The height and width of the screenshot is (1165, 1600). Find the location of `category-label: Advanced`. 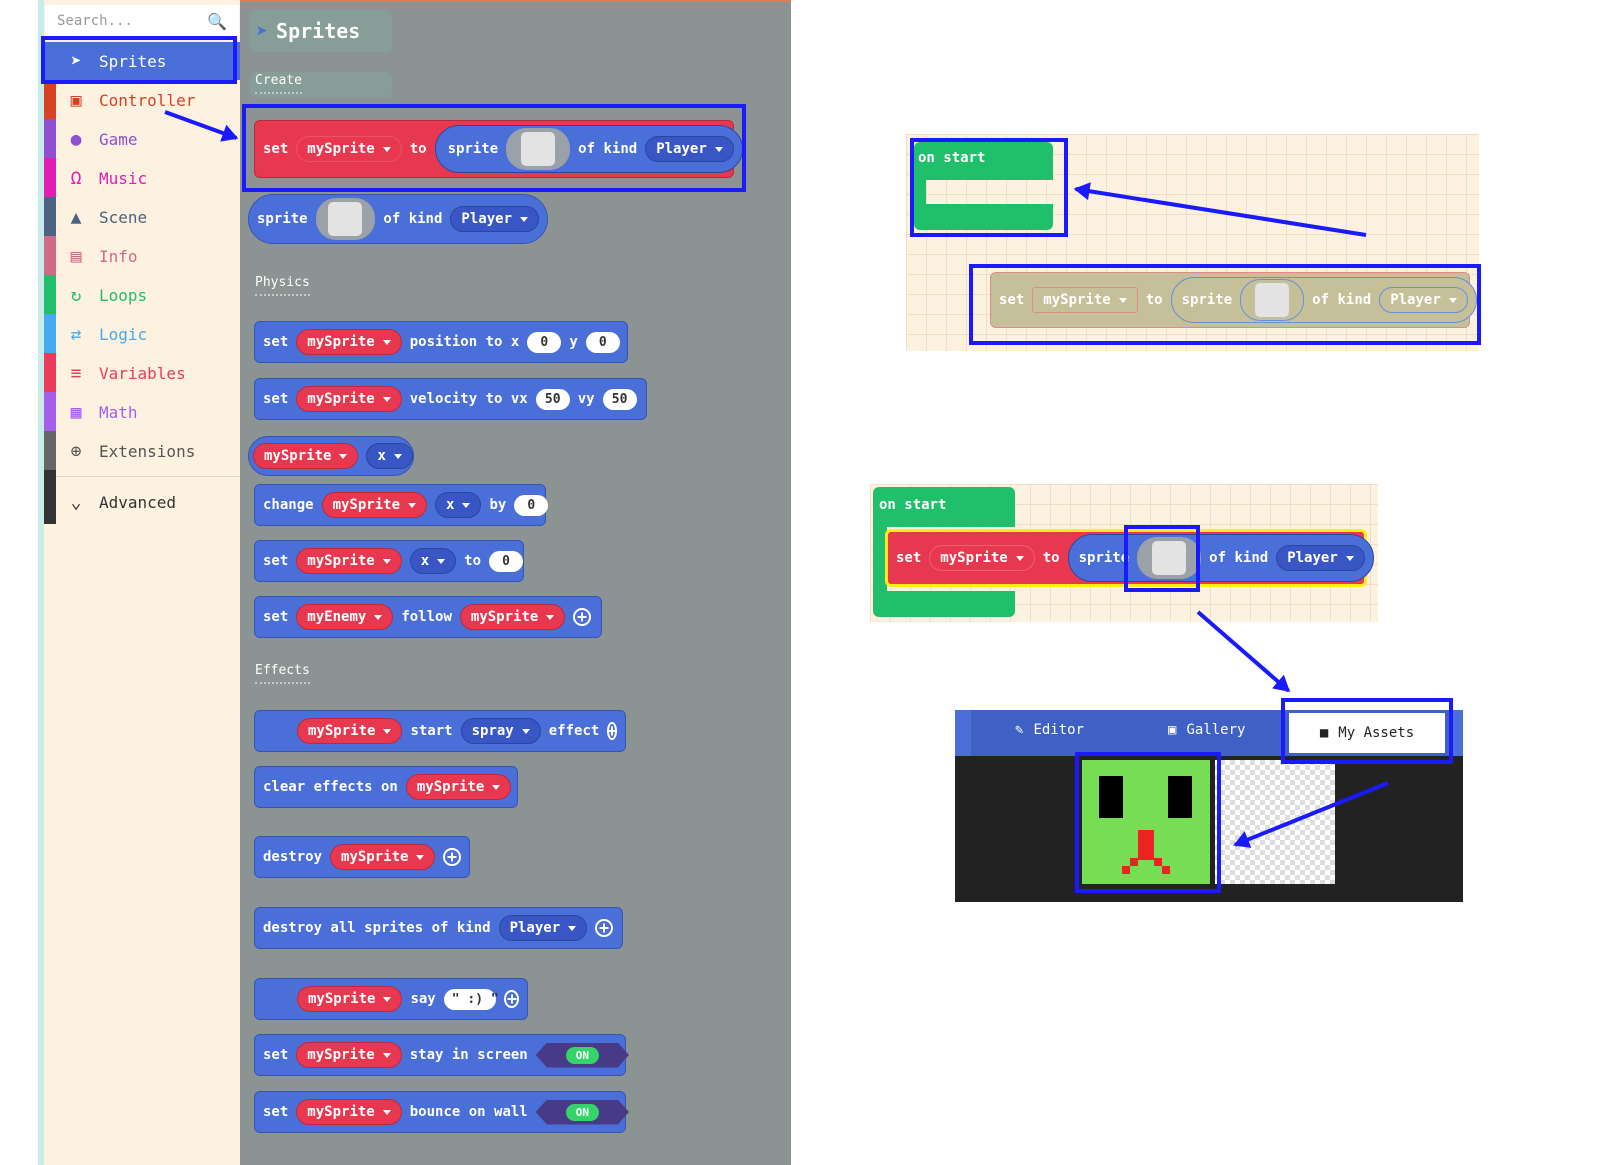

category-label: Advanced is located at coordinates (138, 502).